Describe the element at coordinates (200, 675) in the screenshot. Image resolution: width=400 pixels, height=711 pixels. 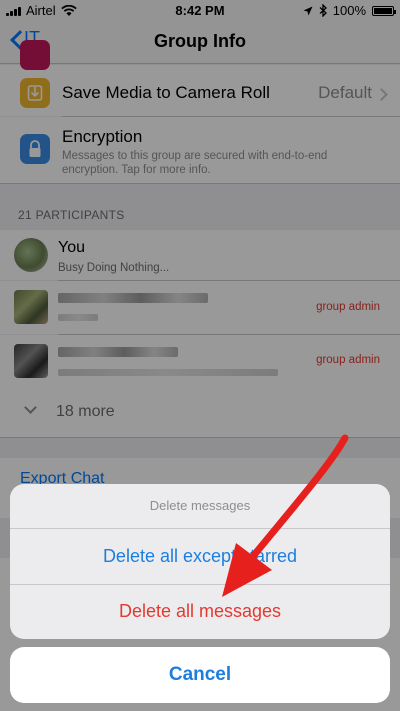
I see `cancel-button: Cancel` at that location.